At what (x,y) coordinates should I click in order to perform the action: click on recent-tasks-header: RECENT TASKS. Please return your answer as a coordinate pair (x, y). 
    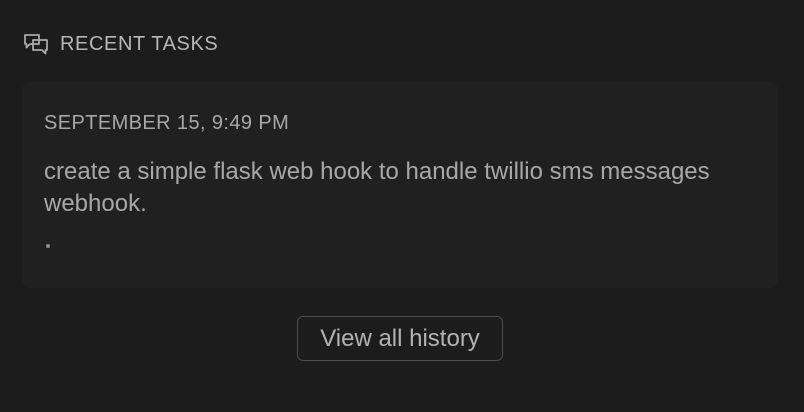
    Looking at the image, I should click on (120, 44).